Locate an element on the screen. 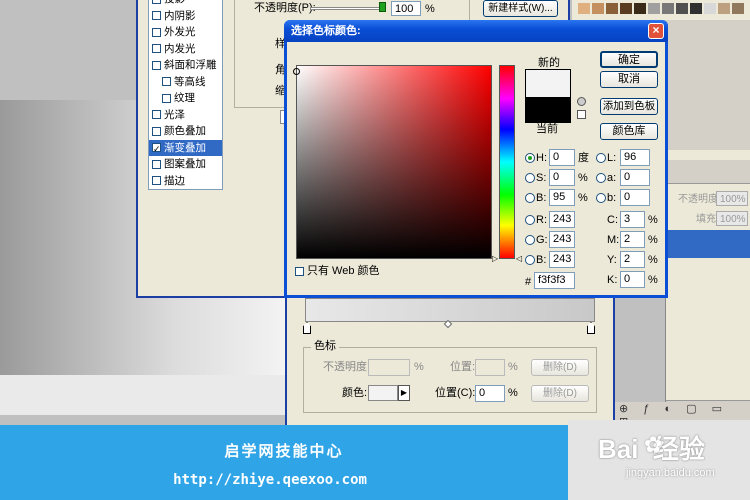 The width and height of the screenshot is (750, 500). radio-l is located at coordinates (601, 158).